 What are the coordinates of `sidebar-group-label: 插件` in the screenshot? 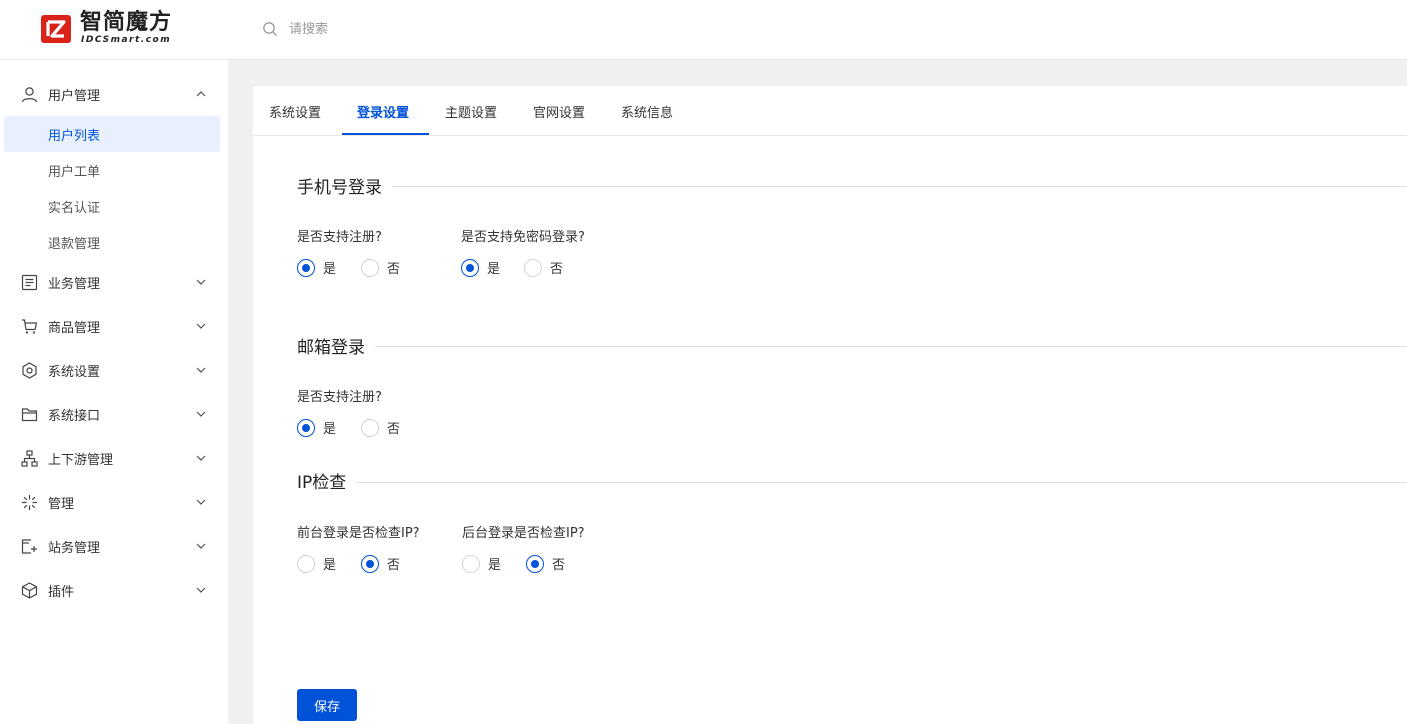 It's located at (61, 592).